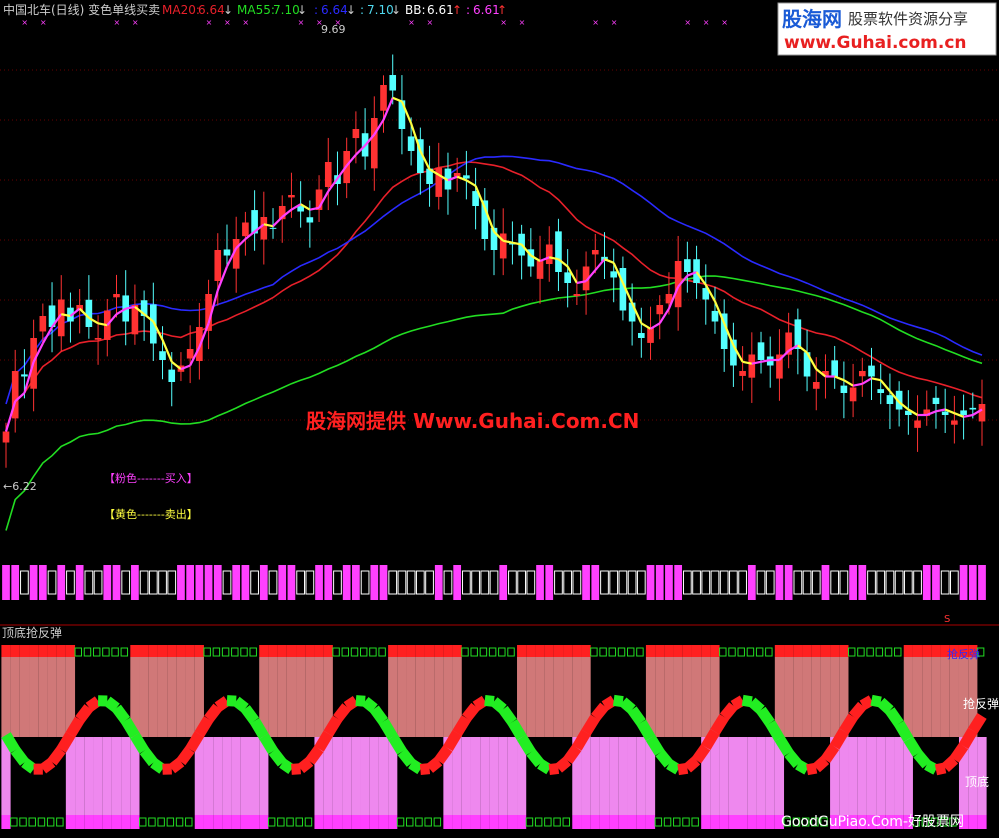 The width and height of the screenshot is (999, 838). What do you see at coordinates (872, 822) in the screenshot?
I see `bottom-watermark: GoodGuPiao.Com-好股票网` at bounding box center [872, 822].